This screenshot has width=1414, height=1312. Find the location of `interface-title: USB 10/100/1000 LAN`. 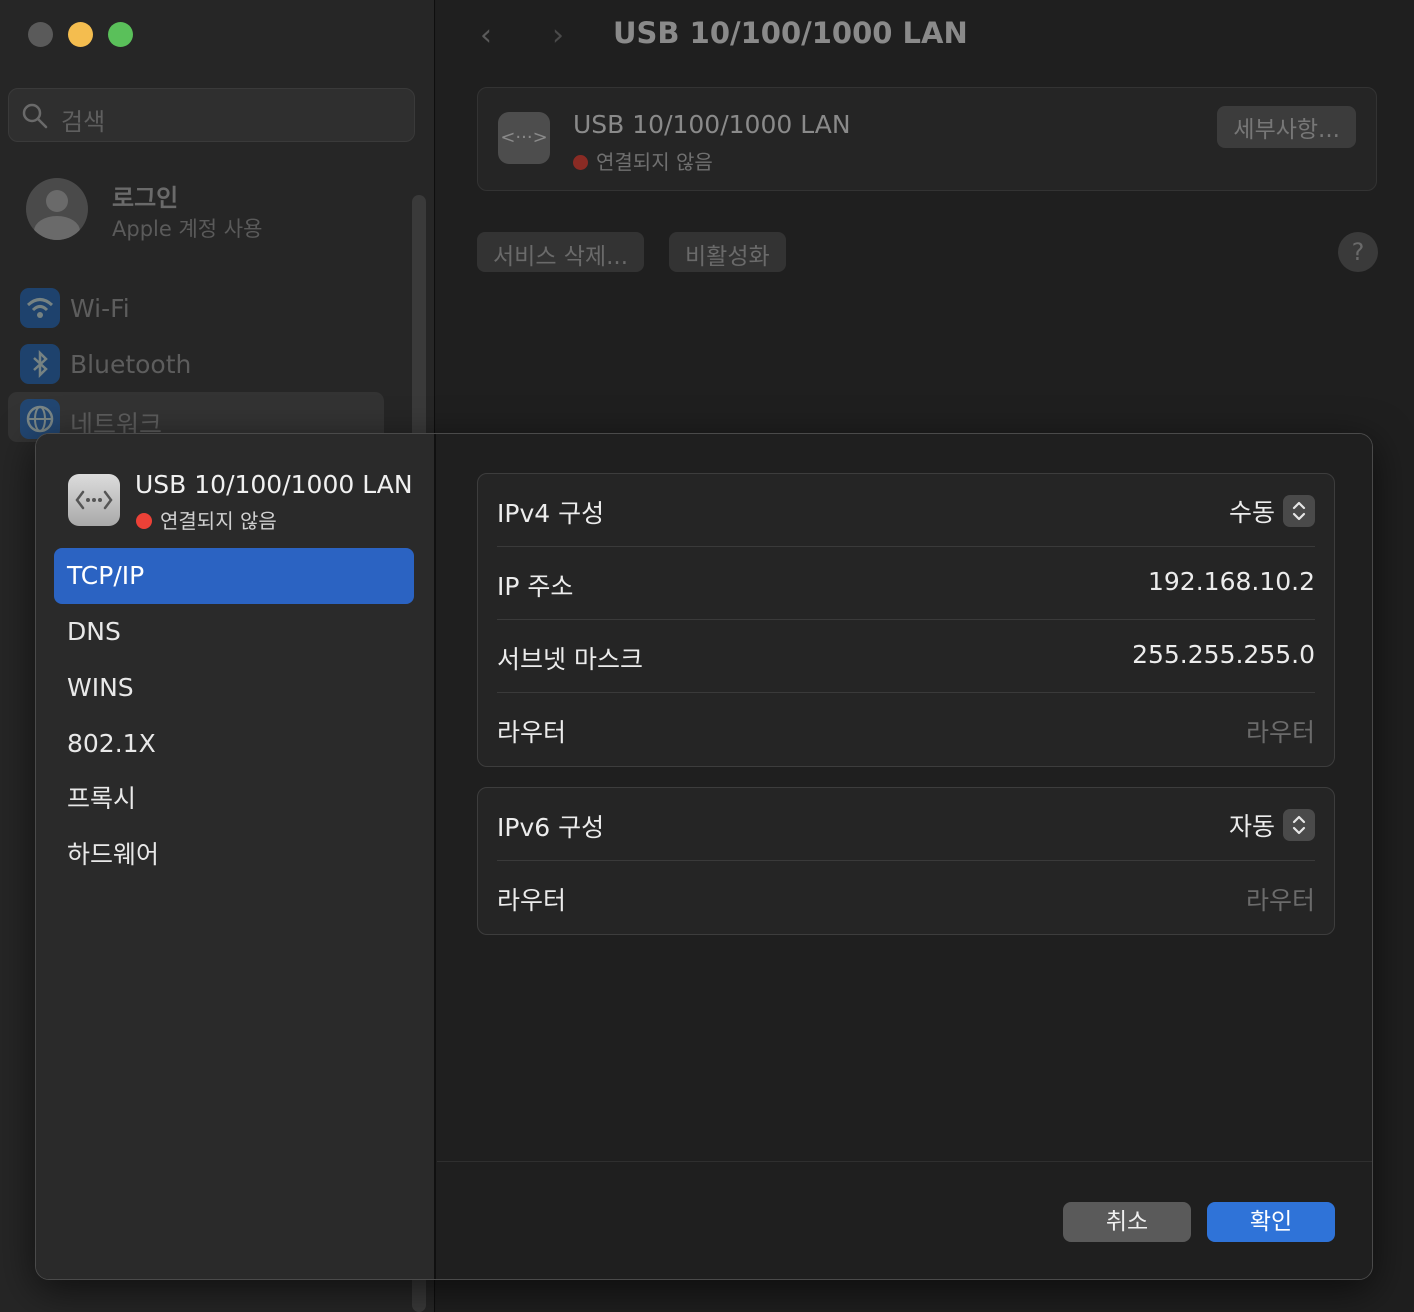

interface-title: USB 10/100/1000 LAN is located at coordinates (274, 484).